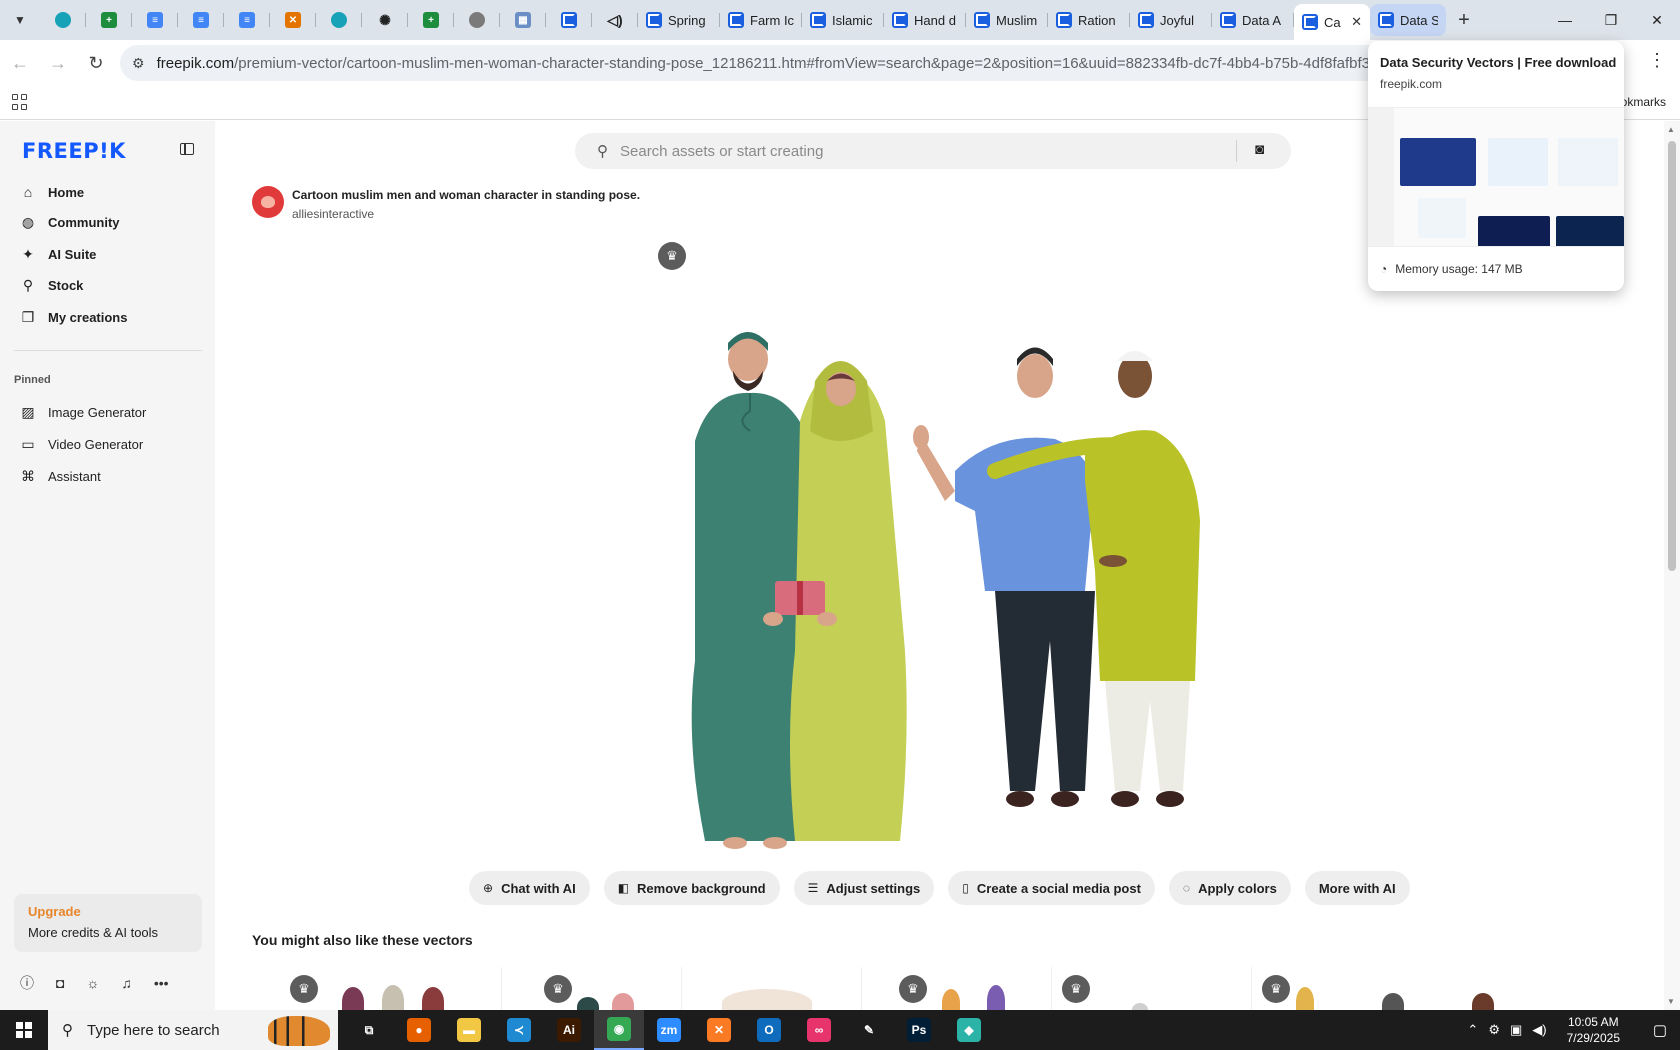 This screenshot has width=1680, height=1050. I want to click on volume-icon: ◀), so click(1539, 1030).